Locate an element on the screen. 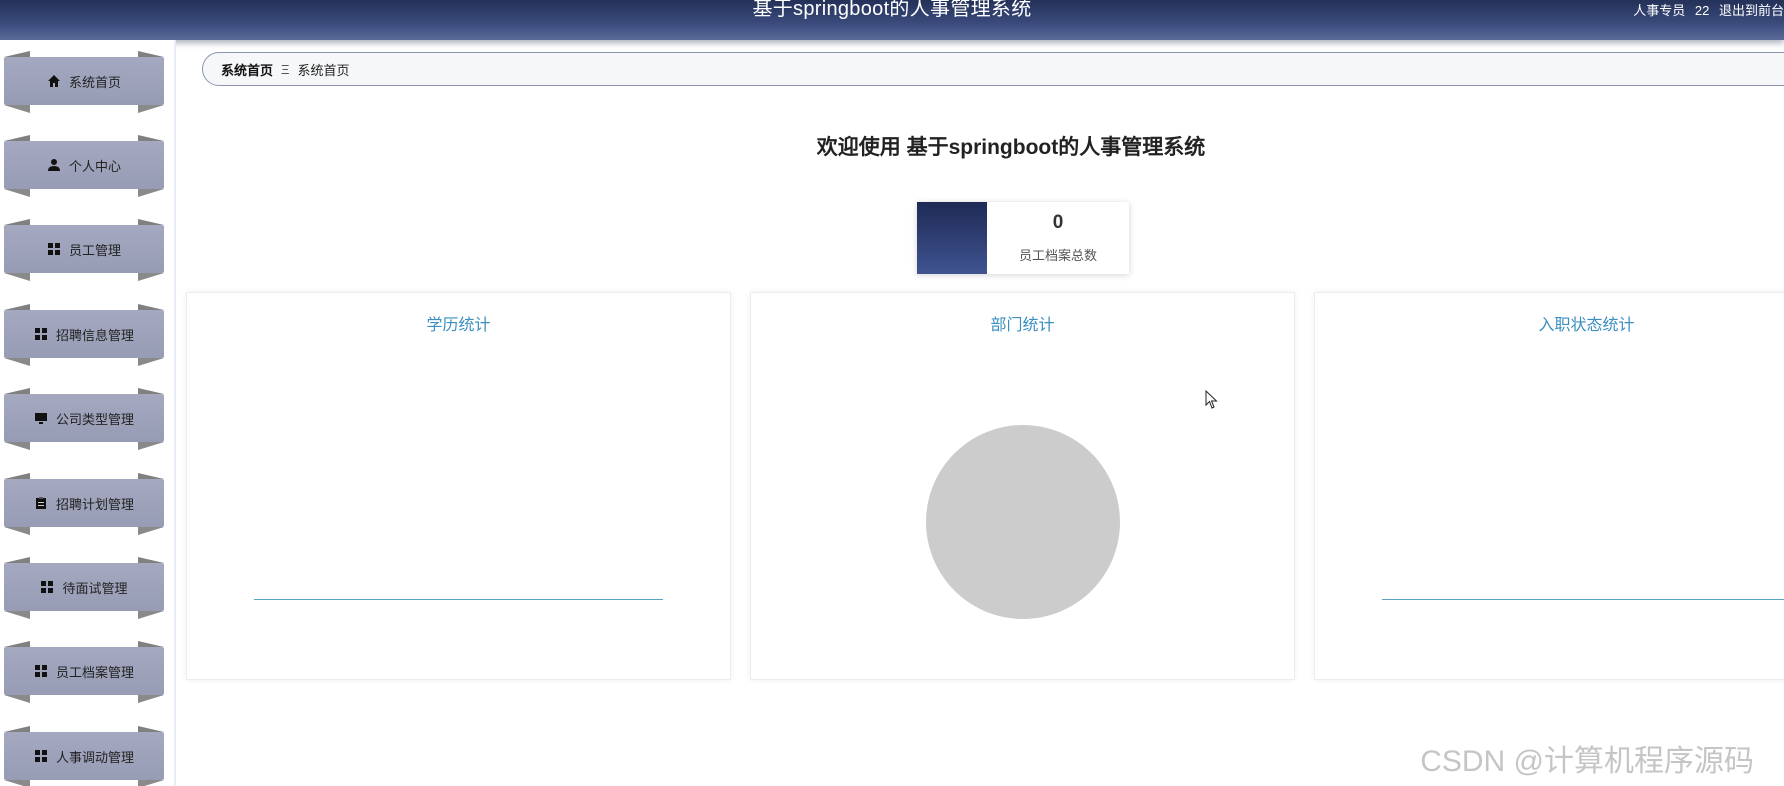 The height and width of the screenshot is (786, 1784). sidebar-item-employee: 员工管理 is located at coordinates (84, 250).